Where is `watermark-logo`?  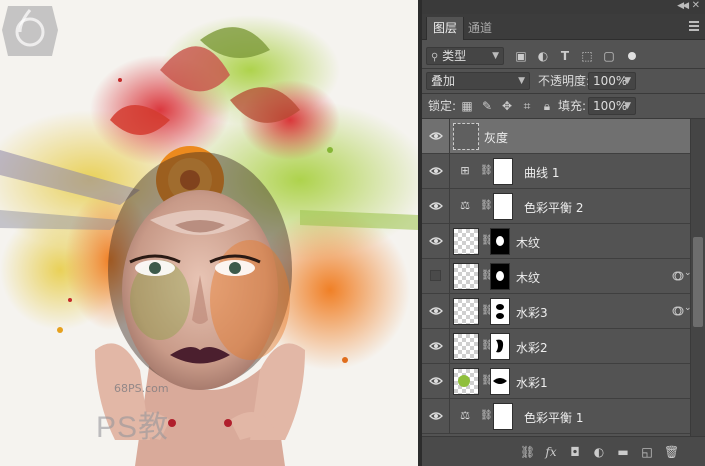 watermark-logo is located at coordinates (30, 31).